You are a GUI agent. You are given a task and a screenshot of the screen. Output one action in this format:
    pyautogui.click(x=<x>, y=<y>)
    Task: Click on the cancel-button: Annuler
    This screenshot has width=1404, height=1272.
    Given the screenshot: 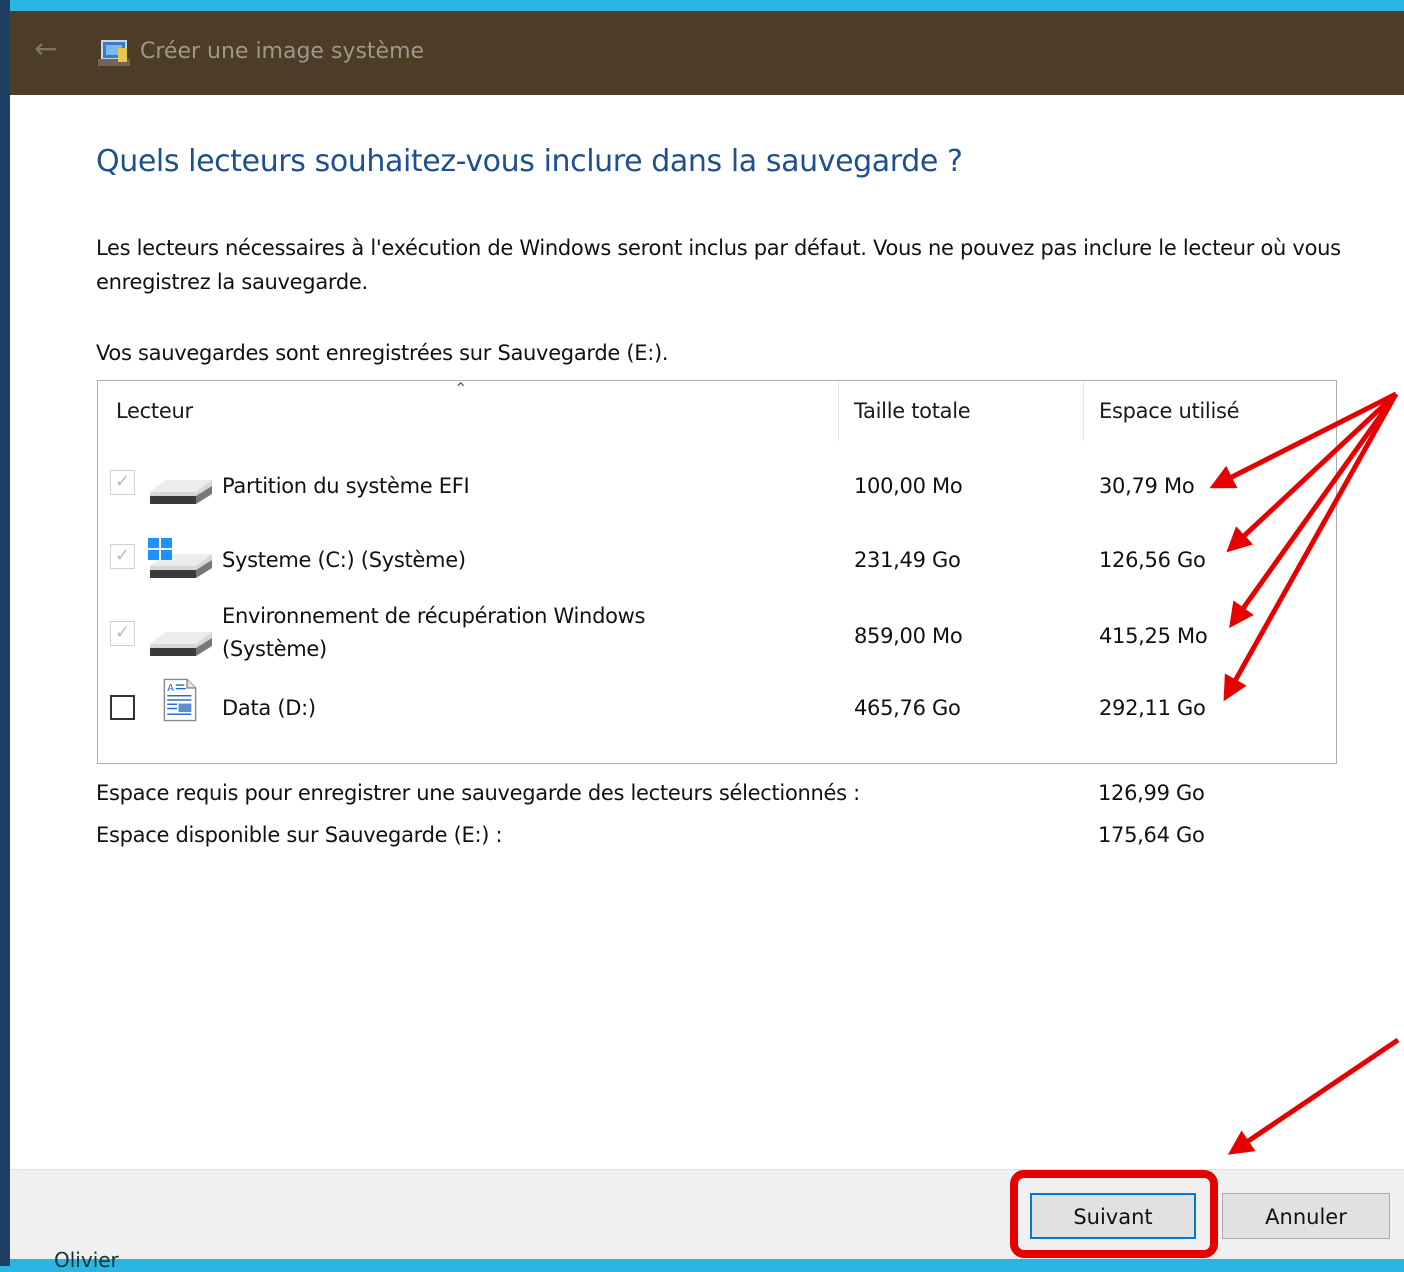 What is the action you would take?
    pyautogui.click(x=1306, y=1216)
    